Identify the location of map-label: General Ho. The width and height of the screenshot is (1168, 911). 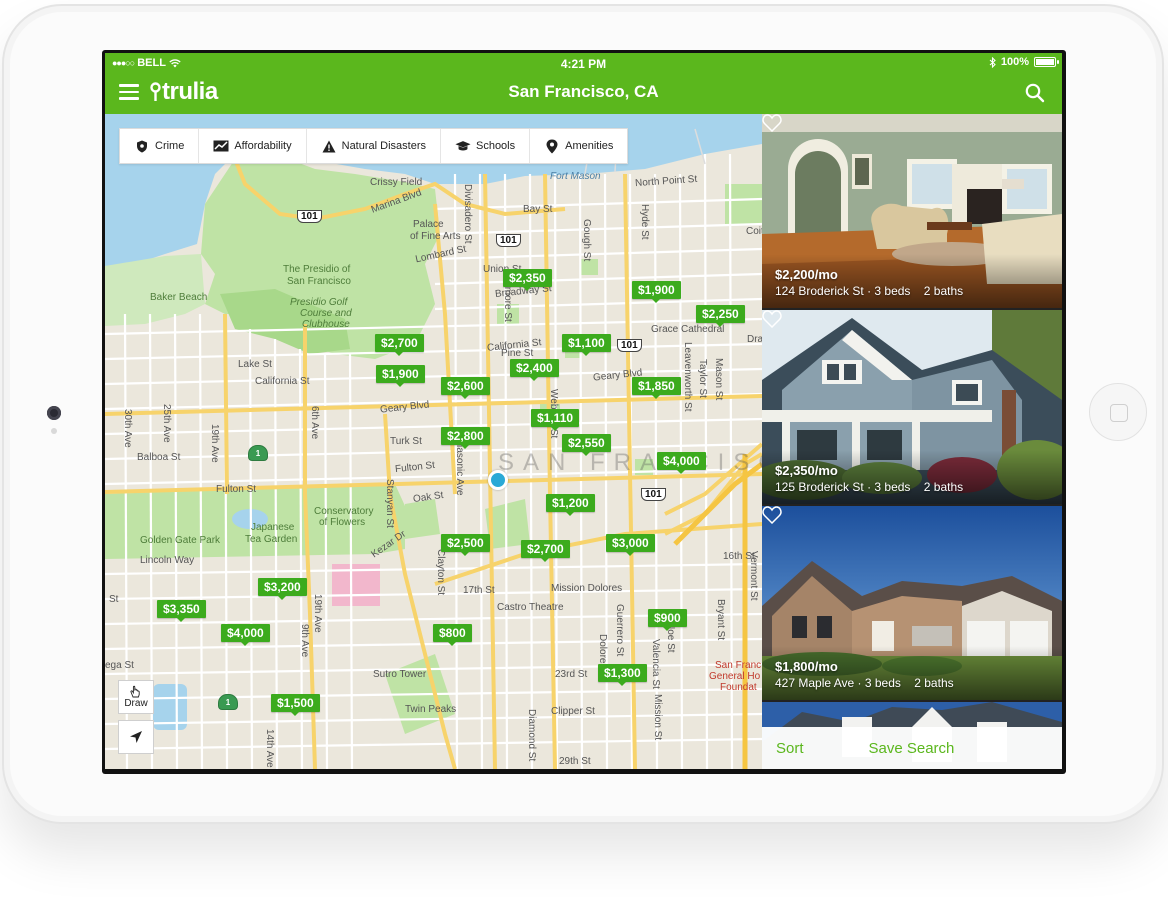
(735, 676).